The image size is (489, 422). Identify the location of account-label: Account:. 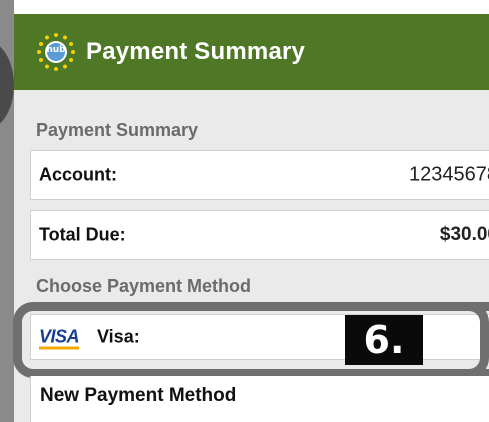
(78, 174).